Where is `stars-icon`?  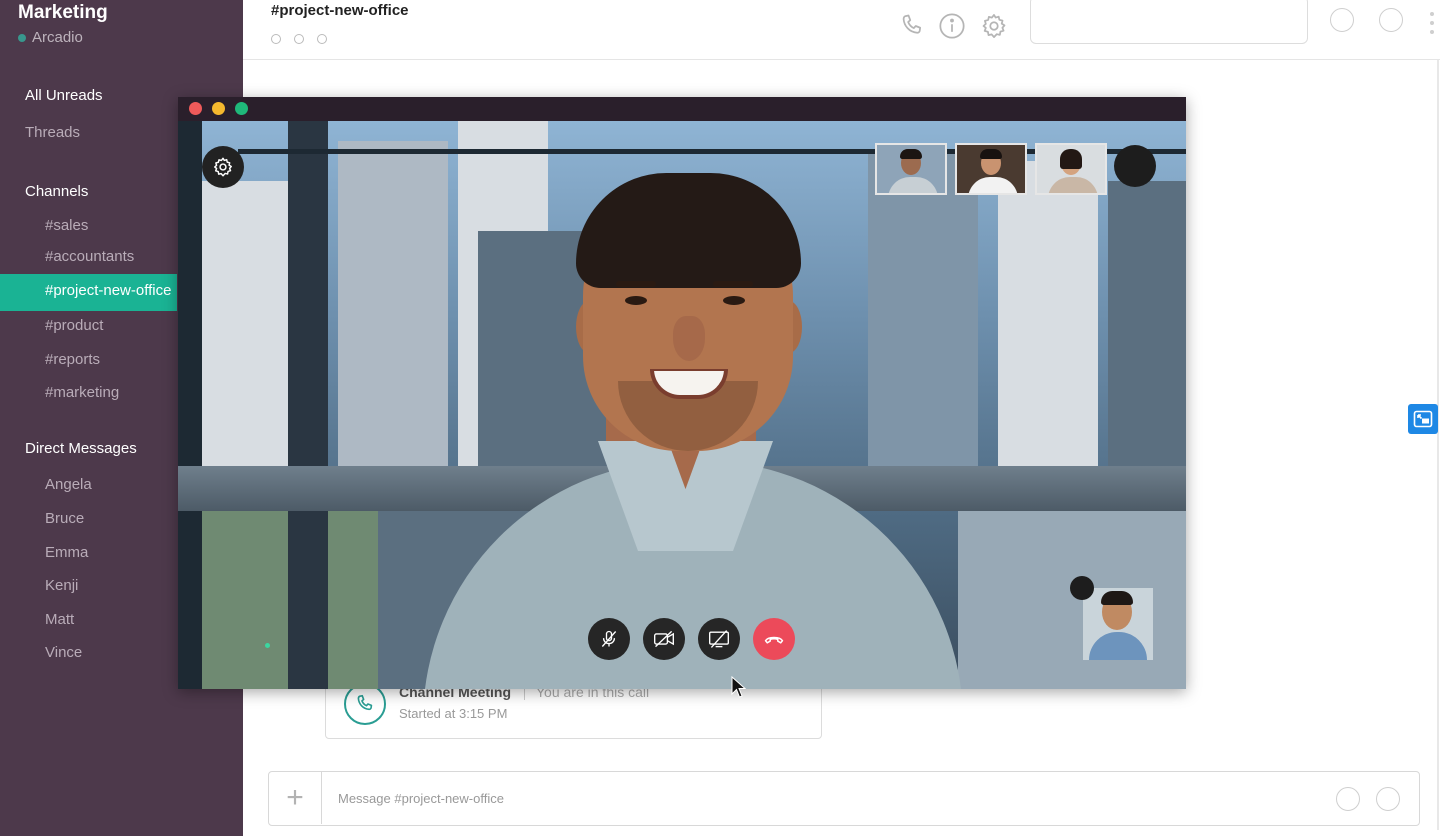 stars-icon is located at coordinates (1391, 20).